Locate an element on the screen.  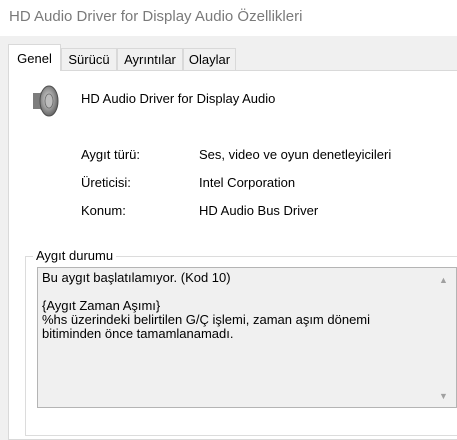
device-type-value: Ses, video ve oyun denetleyicileri is located at coordinates (295, 154).